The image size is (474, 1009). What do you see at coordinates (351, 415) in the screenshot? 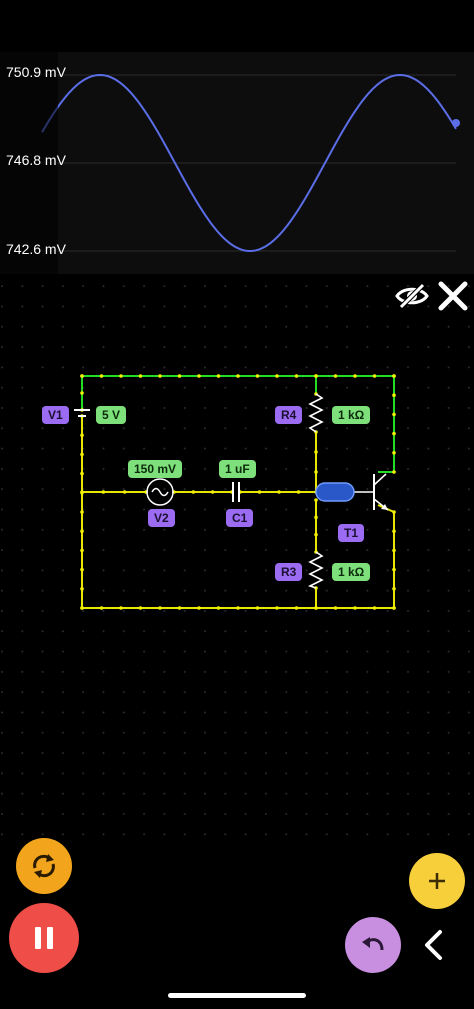
I see `r4-value-badge: 1 kΩ` at bounding box center [351, 415].